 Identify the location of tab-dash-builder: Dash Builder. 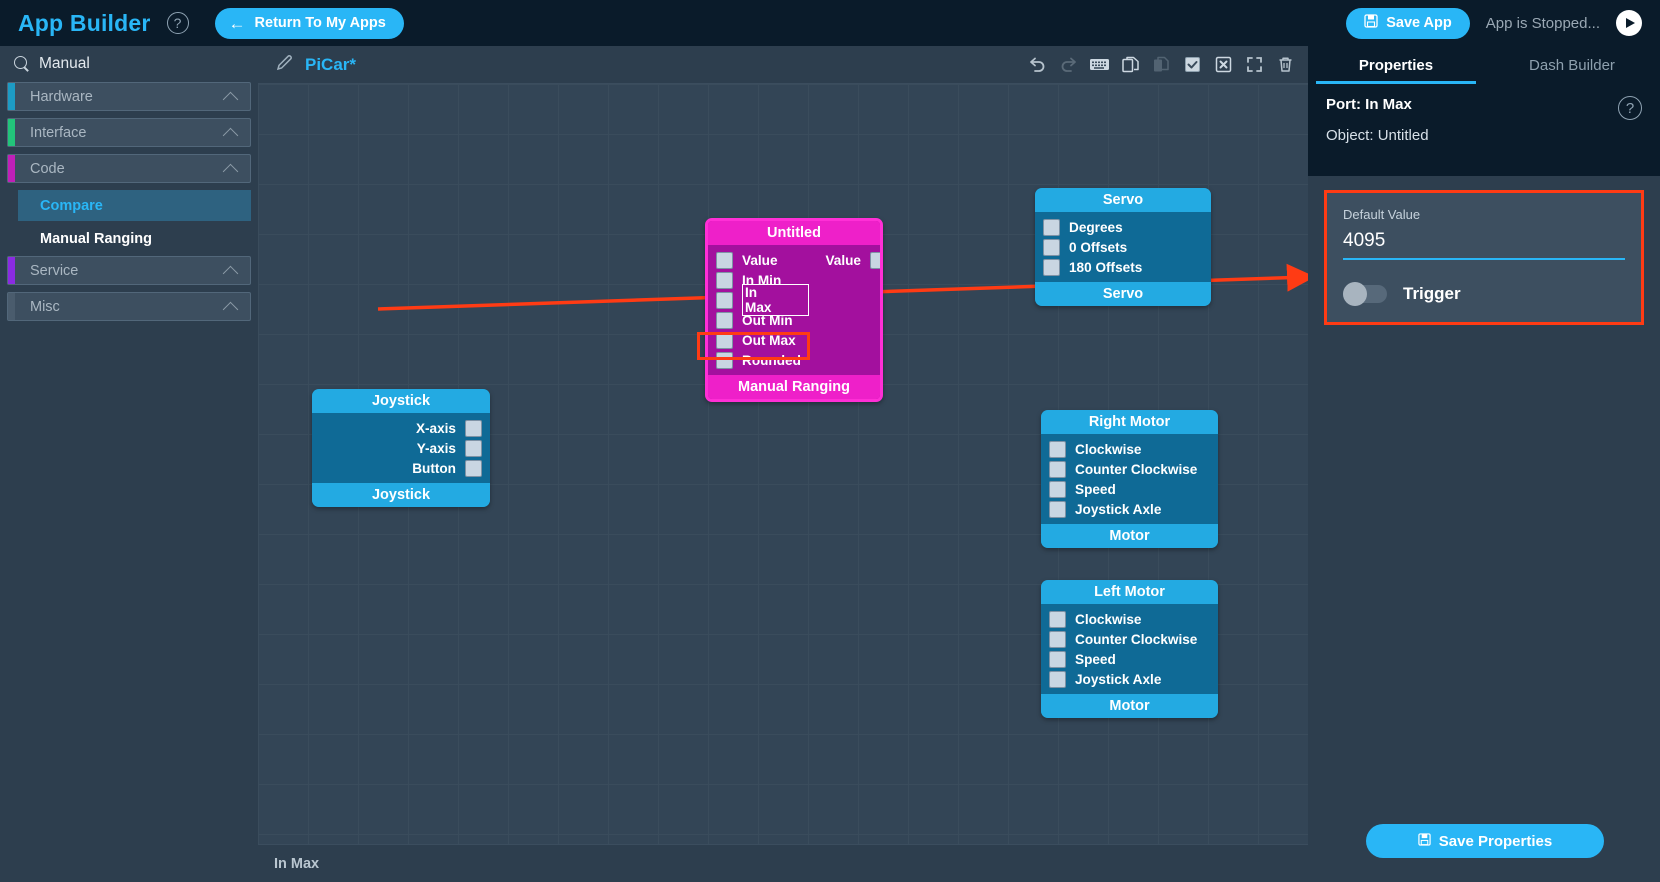
(1572, 65).